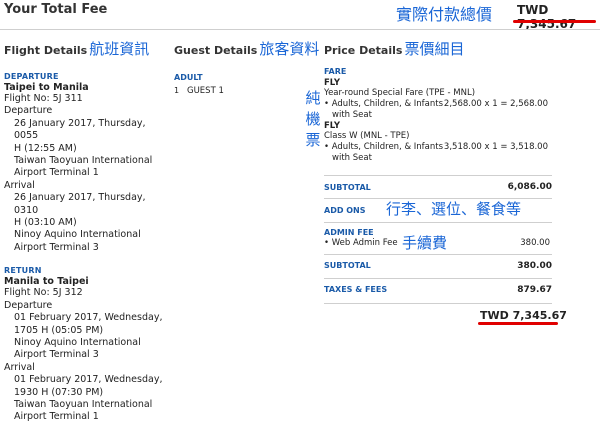  Describe the element at coordinates (19, 367) in the screenshot. I see `return-arr-label: Arrival` at that location.